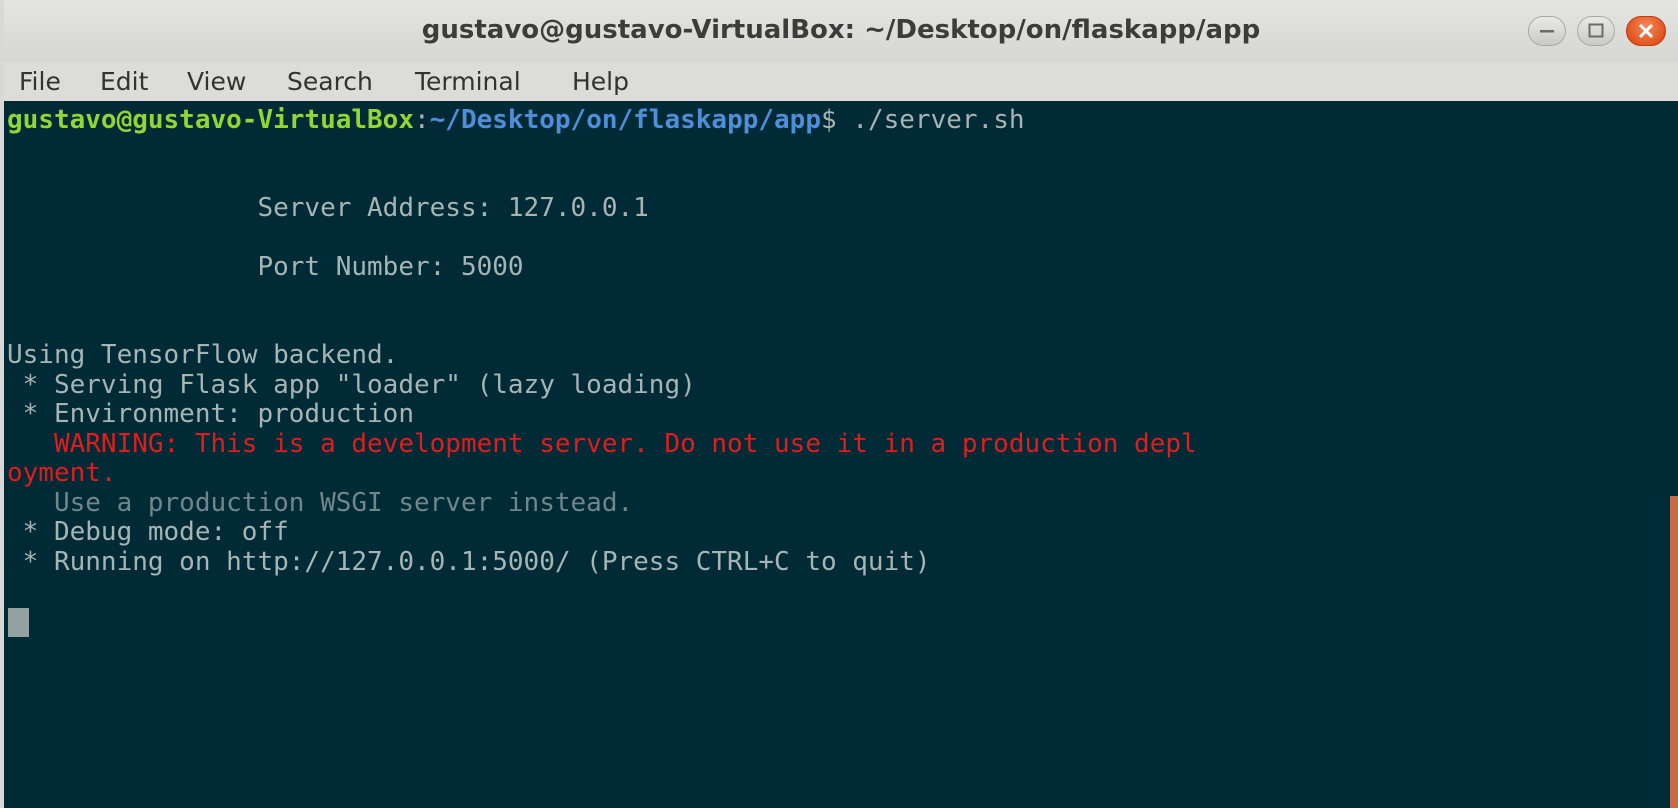 Image resolution: width=1678 pixels, height=808 pixels. Describe the element at coordinates (210, 120) in the screenshot. I see `prompt-user-host: gustavo@gustavo-VirtualBox` at that location.